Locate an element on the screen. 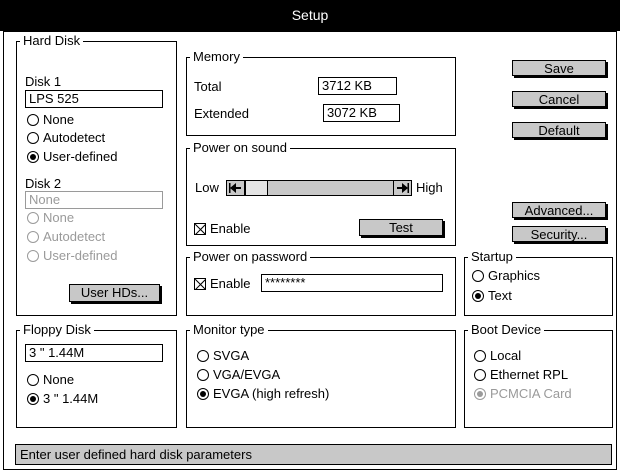 The height and width of the screenshot is (473, 620). hard-disk-legend: Hard Disk is located at coordinates (52, 41).